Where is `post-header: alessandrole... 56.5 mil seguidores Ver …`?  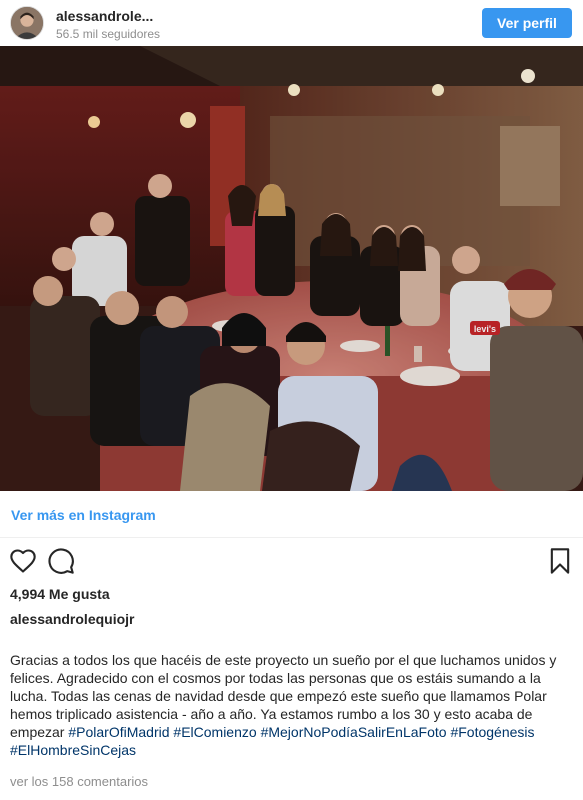 post-header: alessandrole... 56.5 mil seguidores Ver … is located at coordinates (291, 23).